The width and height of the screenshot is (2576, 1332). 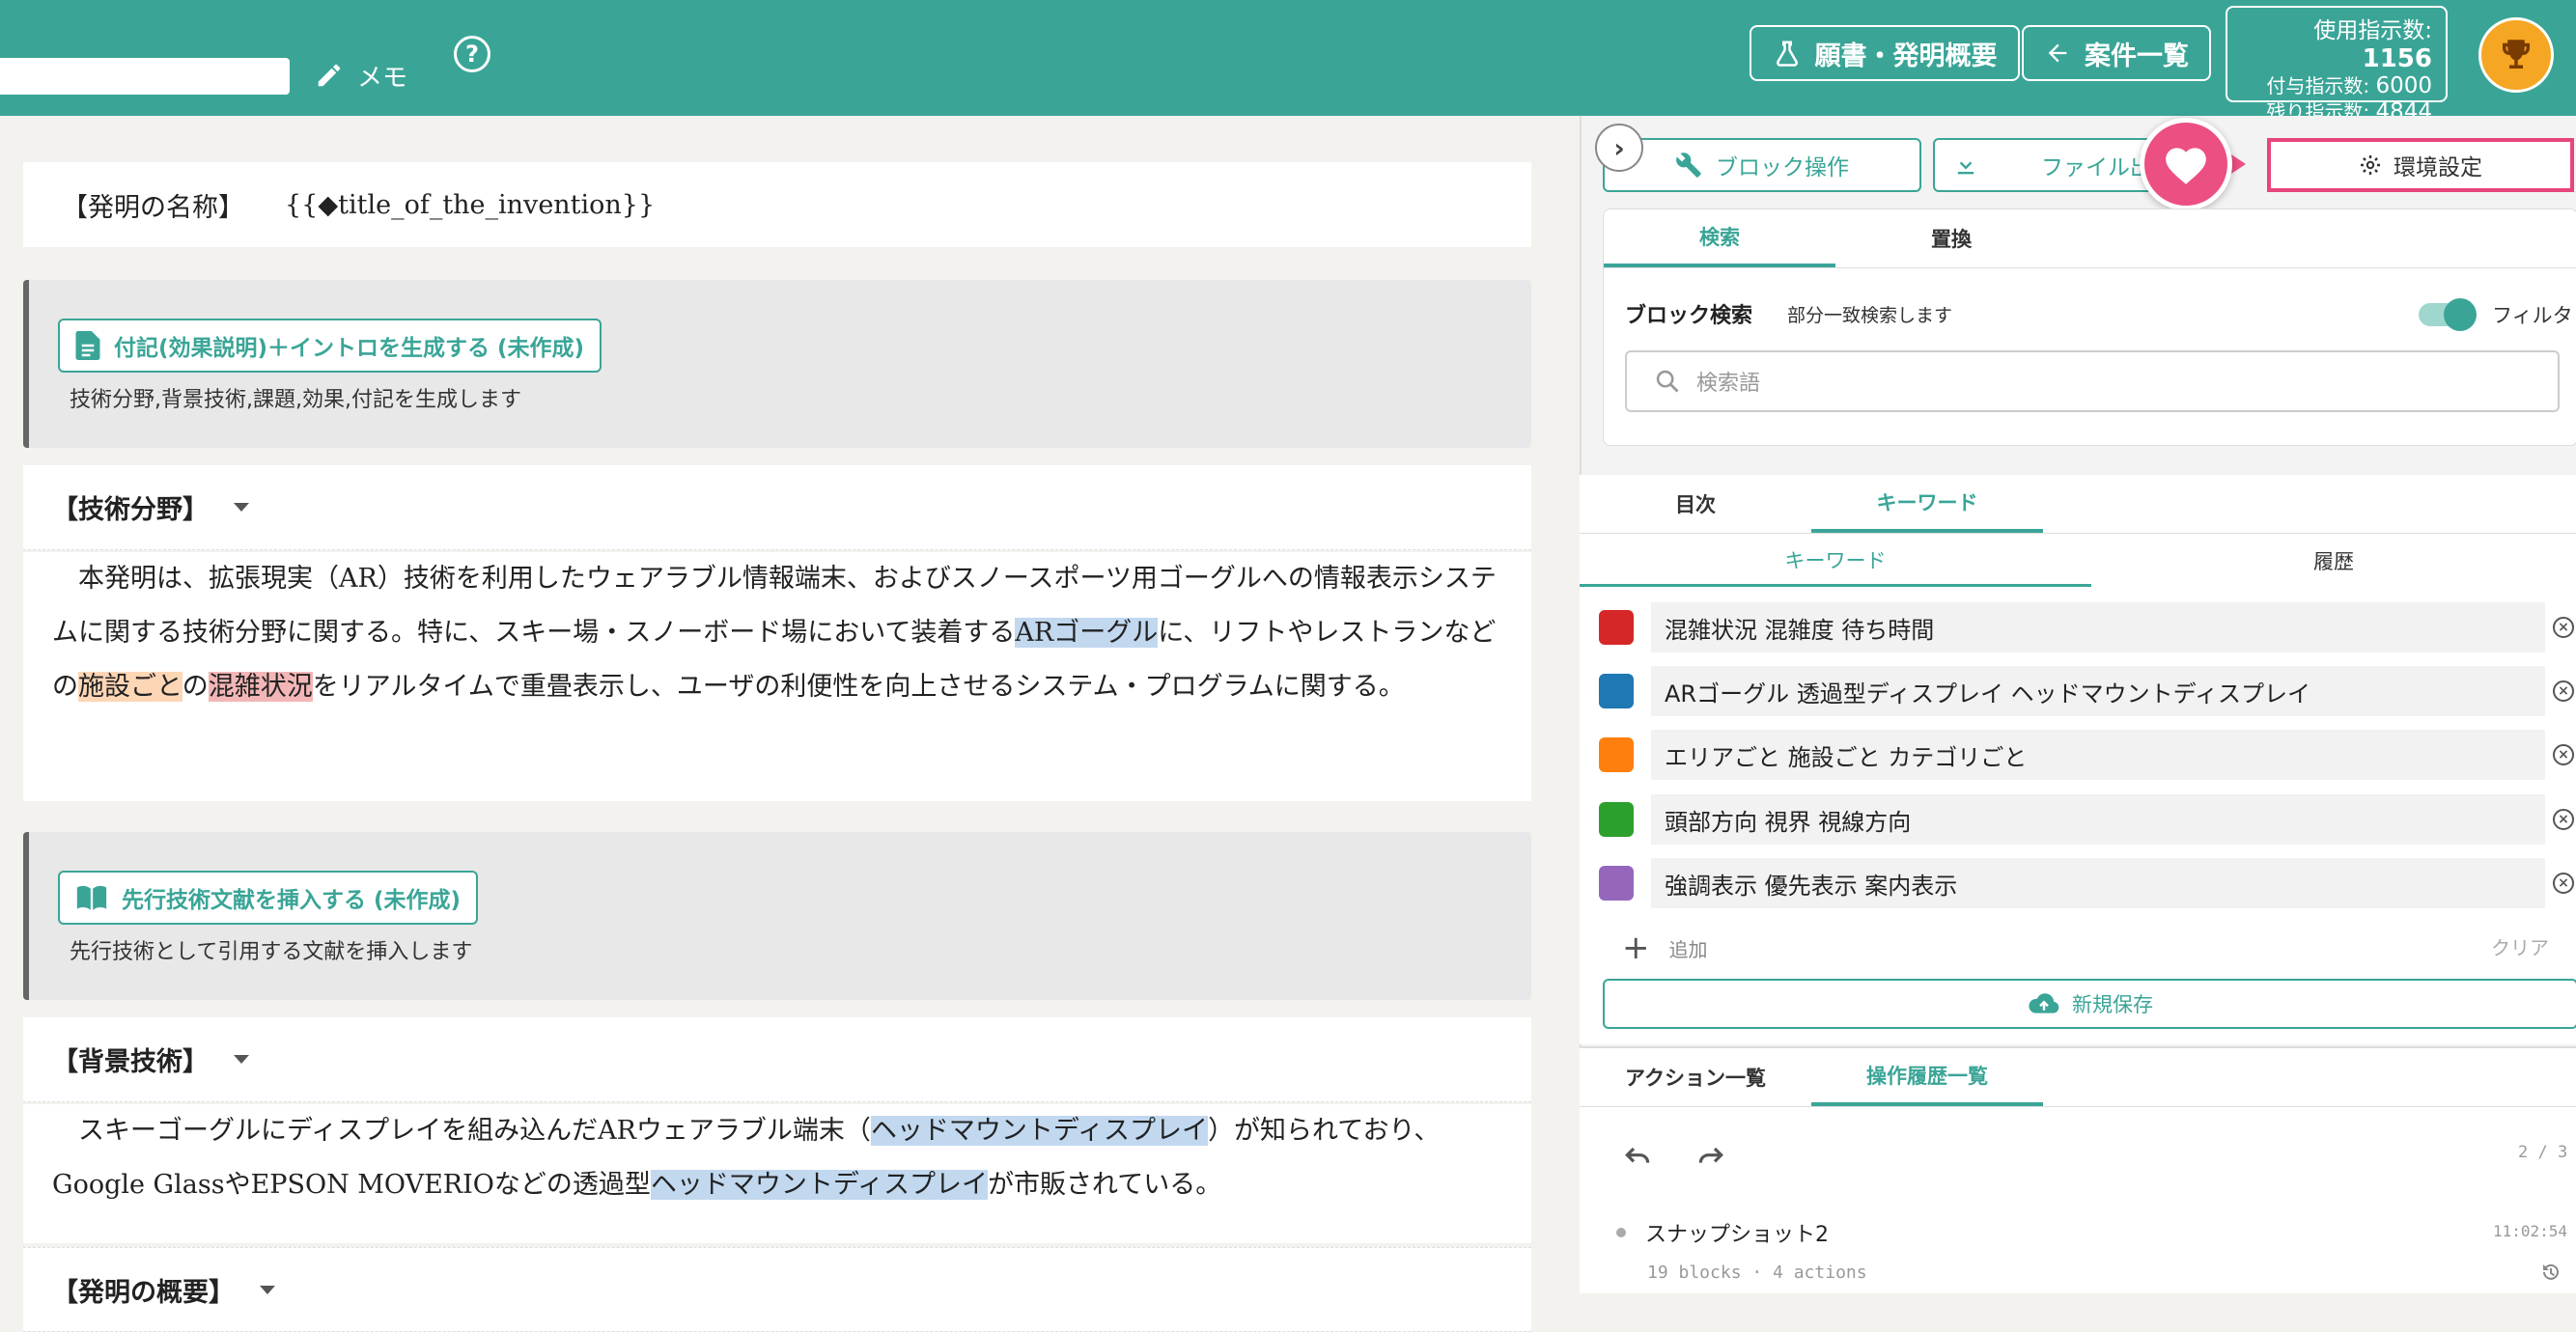 I want to click on search-input: 検索語, so click(x=2093, y=381).